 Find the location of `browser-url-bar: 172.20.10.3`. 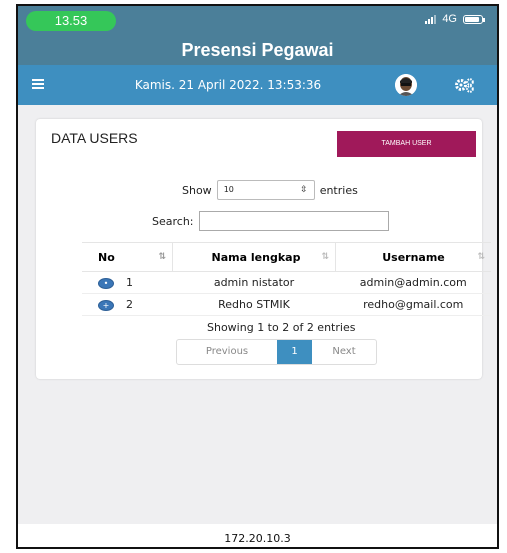

browser-url-bar: 172.20.10.3 is located at coordinates (257, 536).